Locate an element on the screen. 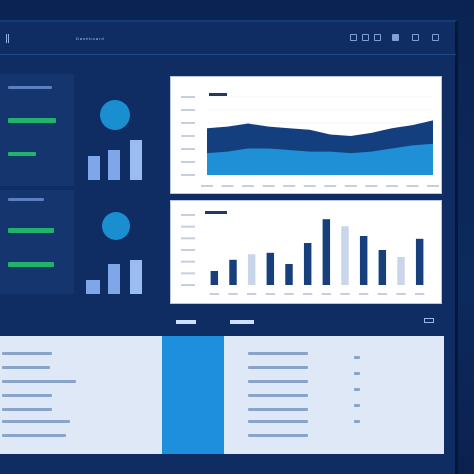 The width and height of the screenshot is (474, 474). filter-icon is located at coordinates (429, 320).